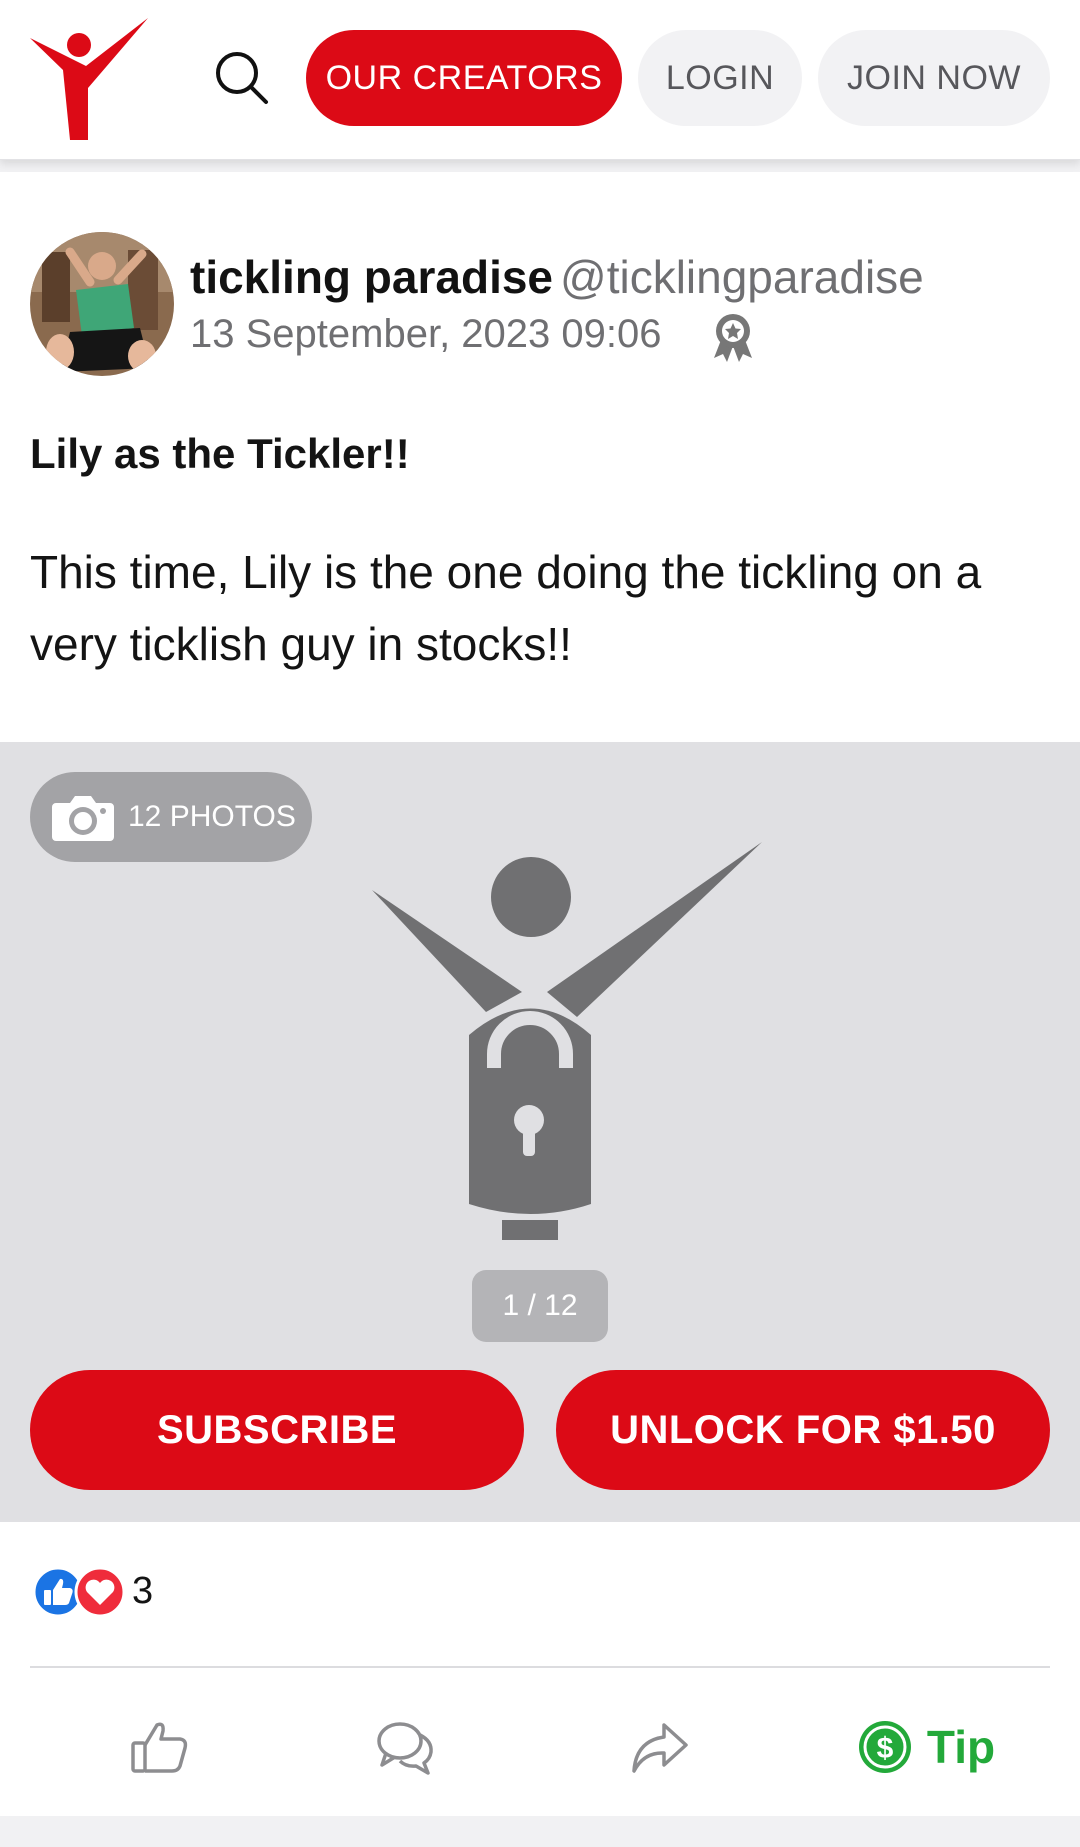 Image resolution: width=1080 pixels, height=1847 pixels. What do you see at coordinates (241, 77) in the screenshot?
I see `search-icon` at bounding box center [241, 77].